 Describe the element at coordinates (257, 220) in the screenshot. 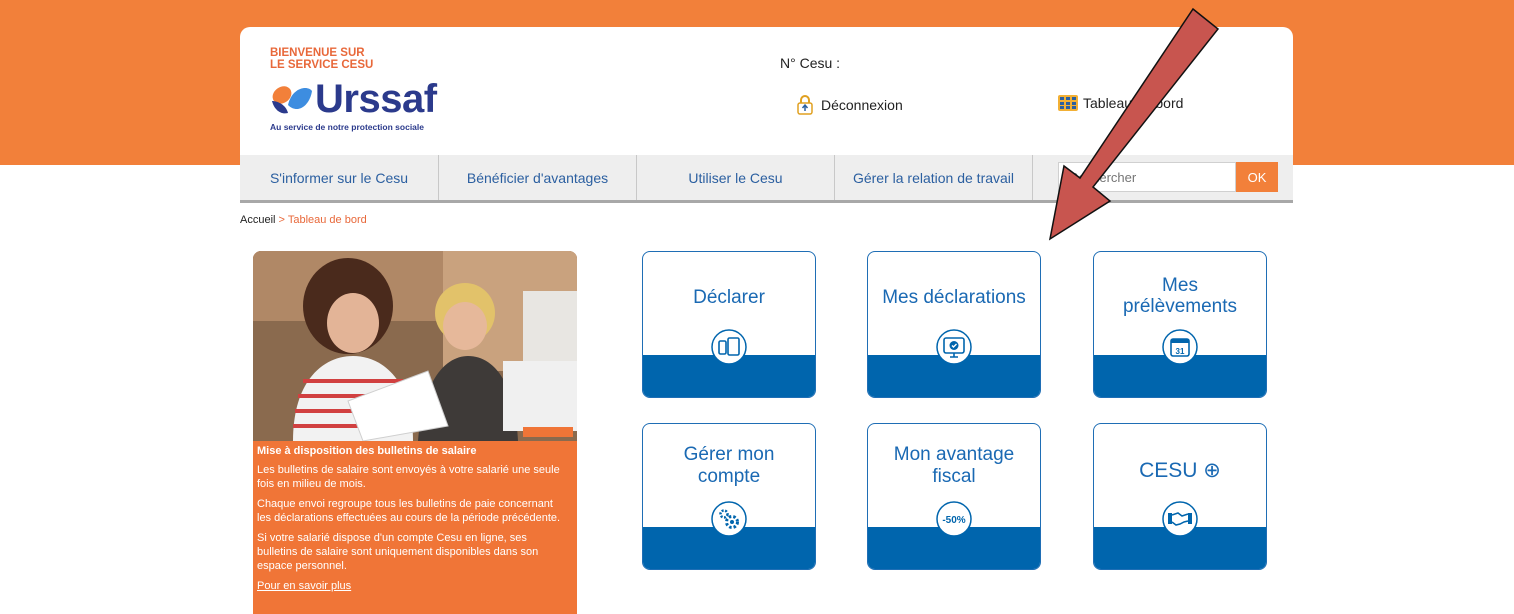

I see `breadcrumb-home: Accueil` at that location.